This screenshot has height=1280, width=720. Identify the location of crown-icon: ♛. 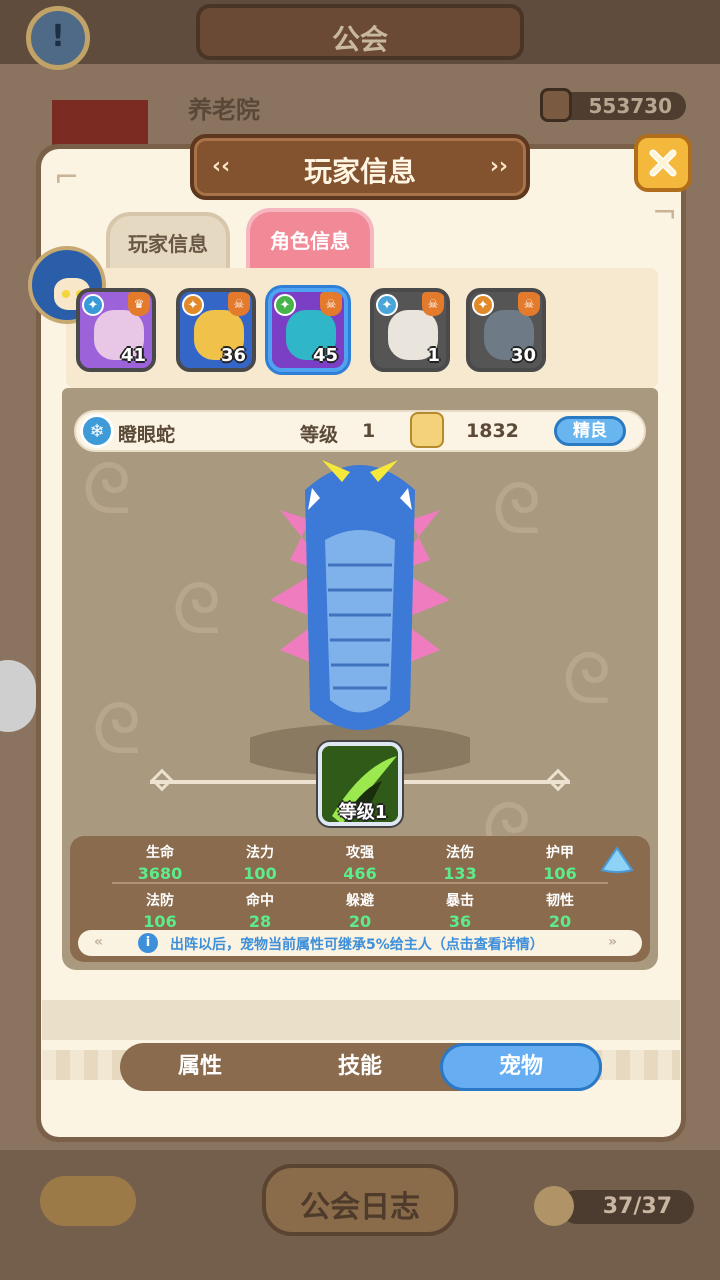
(139, 304).